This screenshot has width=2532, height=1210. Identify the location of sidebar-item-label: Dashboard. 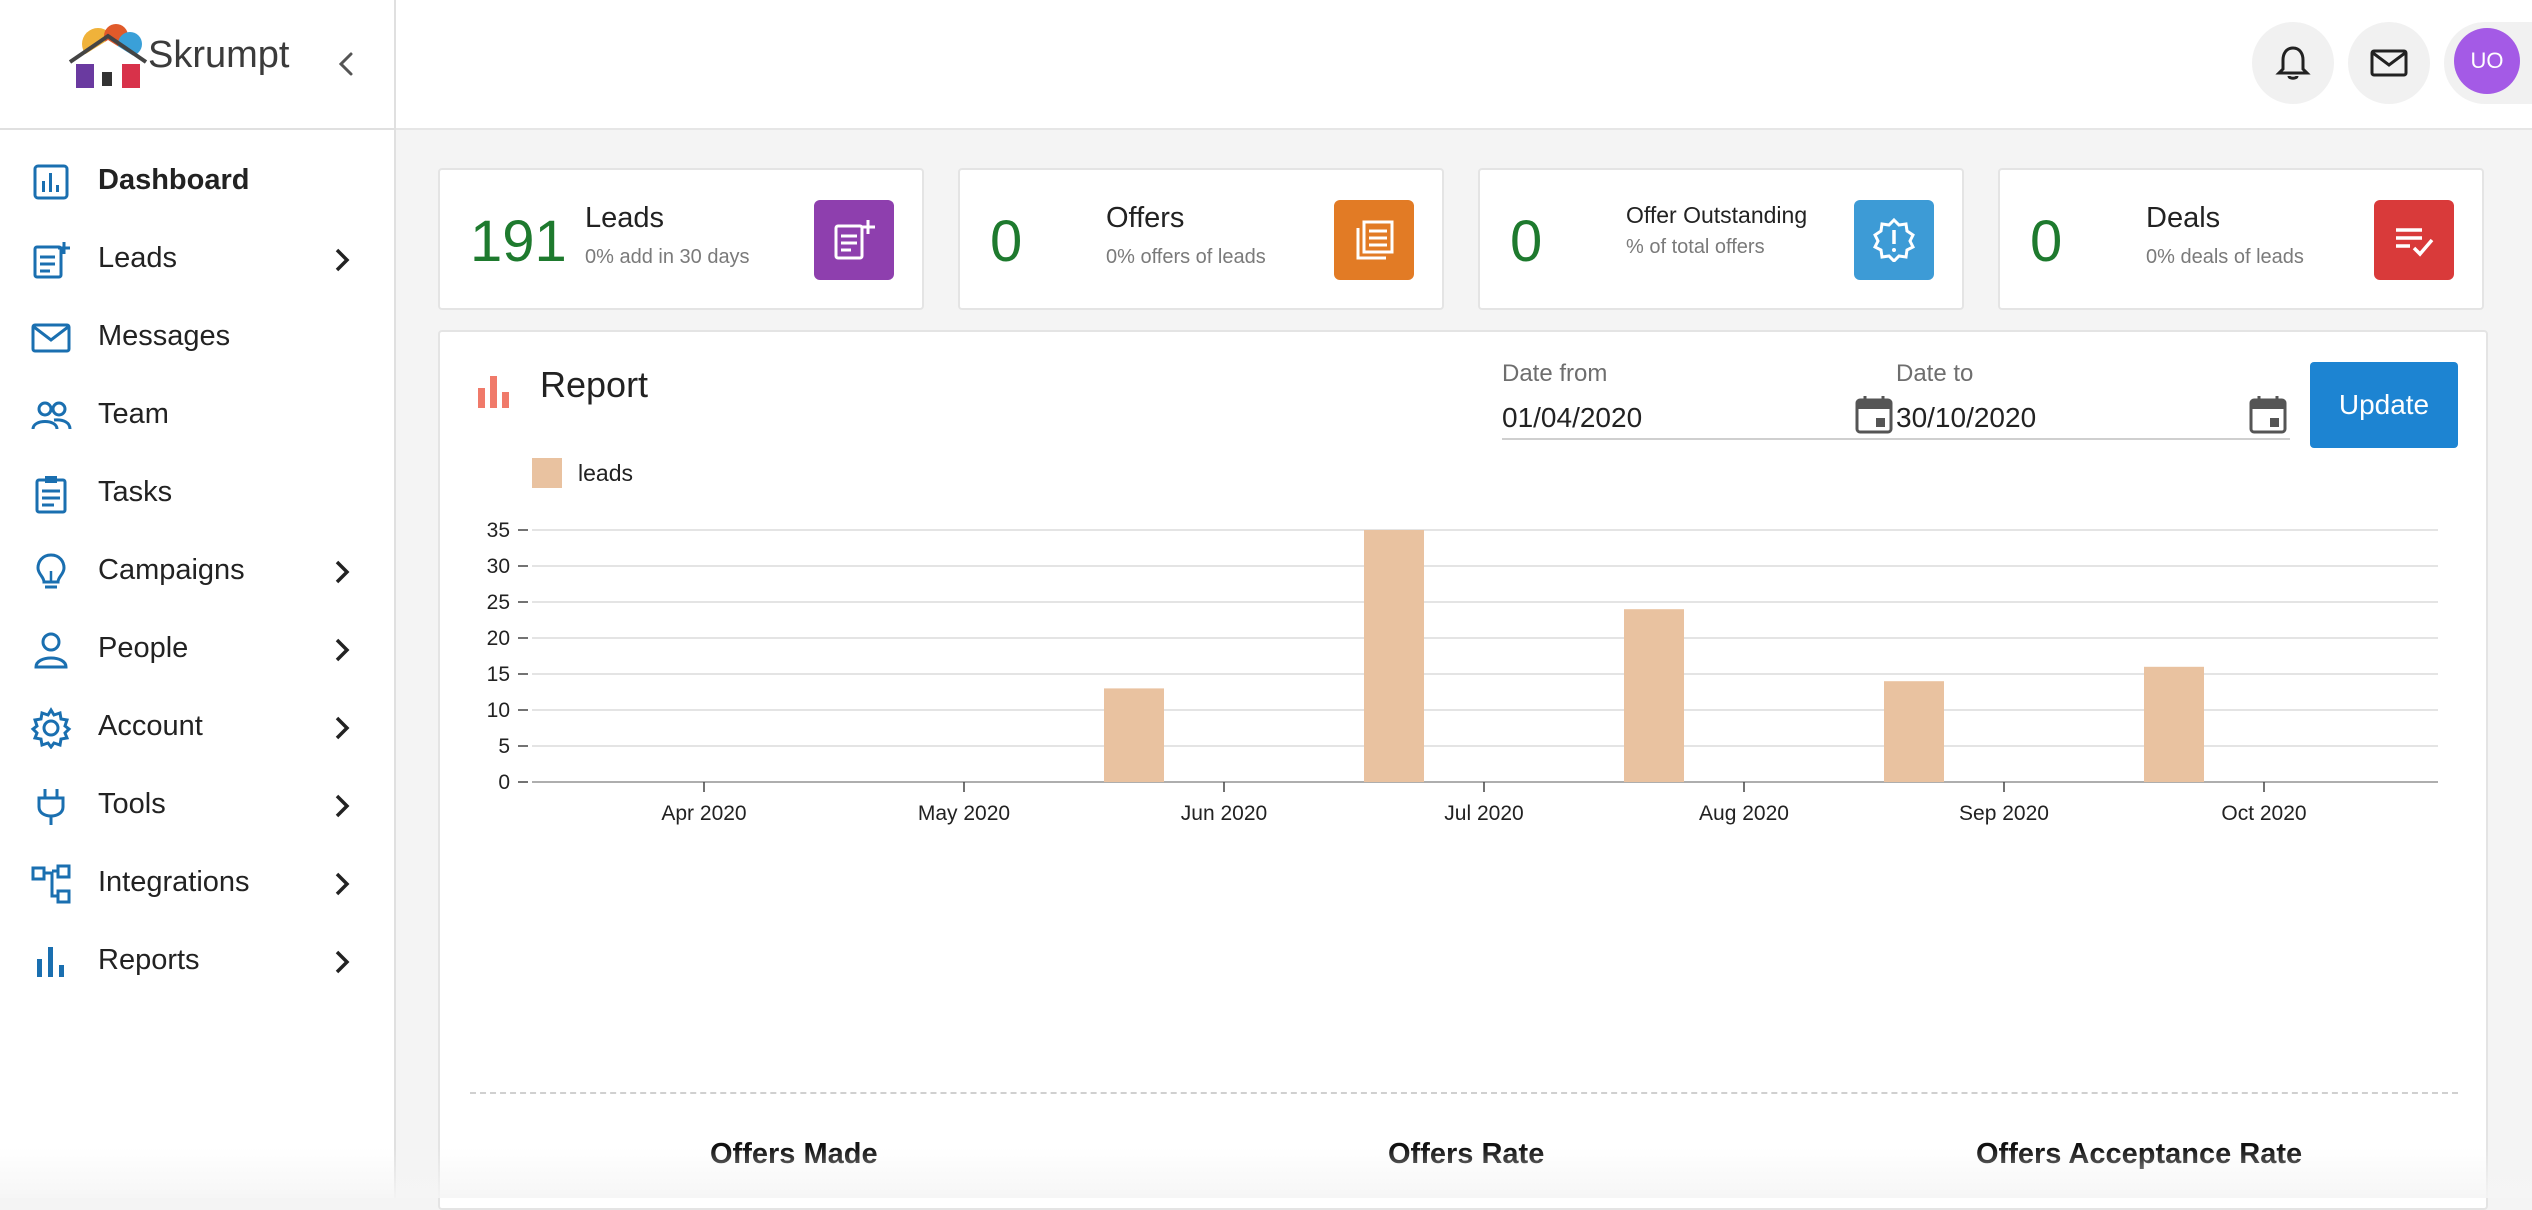
(174, 180).